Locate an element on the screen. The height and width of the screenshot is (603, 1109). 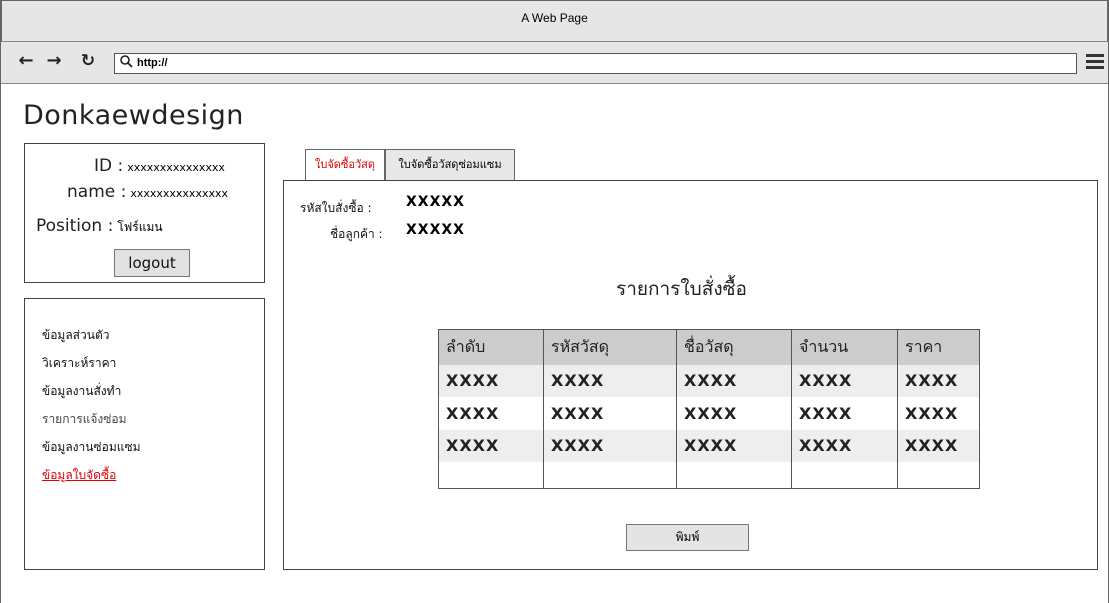
col-header-material-name: ชื่อวัสดุ is located at coordinates (734, 347).